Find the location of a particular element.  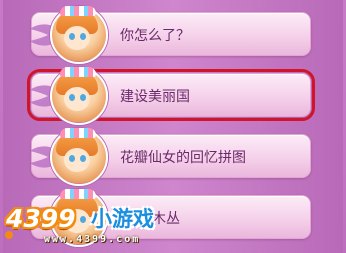

logo-url: www.4399.com is located at coordinates (92, 239).